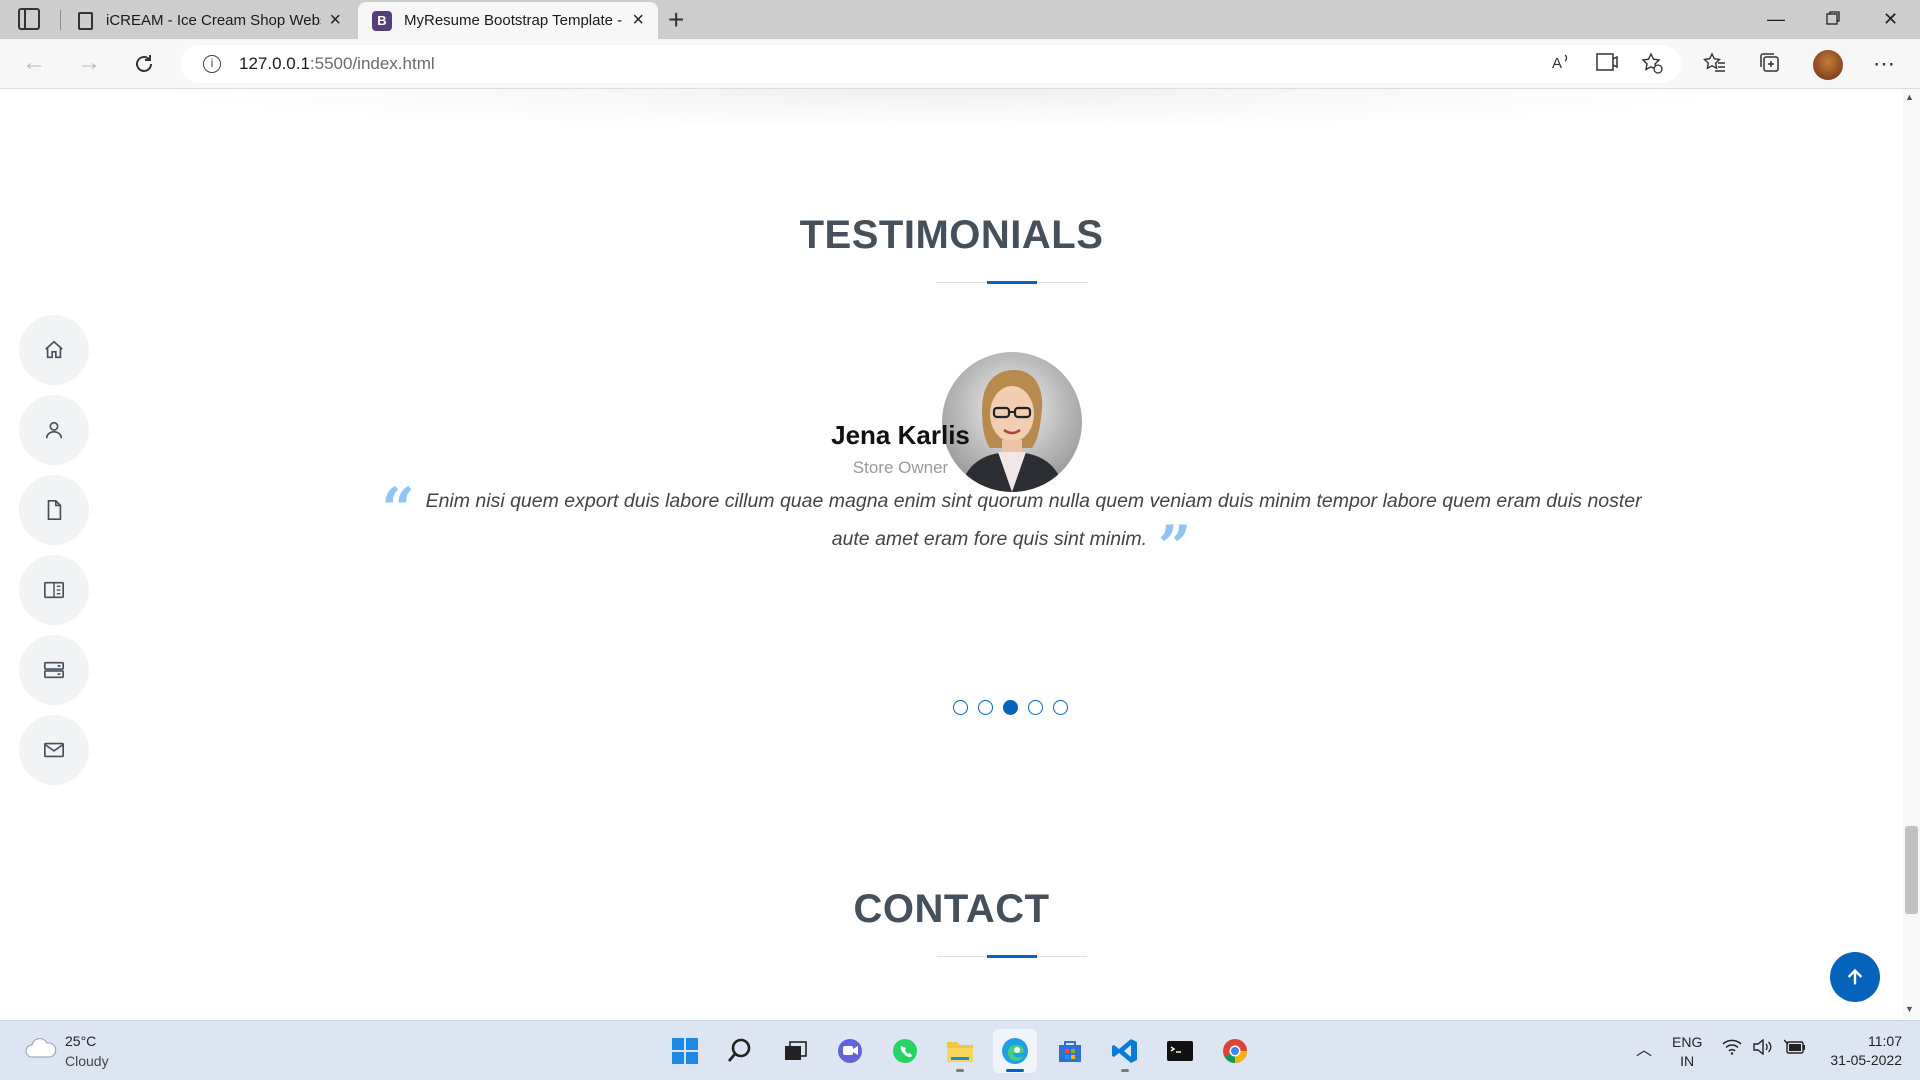  Describe the element at coordinates (1070, 1051) in the screenshot. I see `microsoft-store-icon` at that location.